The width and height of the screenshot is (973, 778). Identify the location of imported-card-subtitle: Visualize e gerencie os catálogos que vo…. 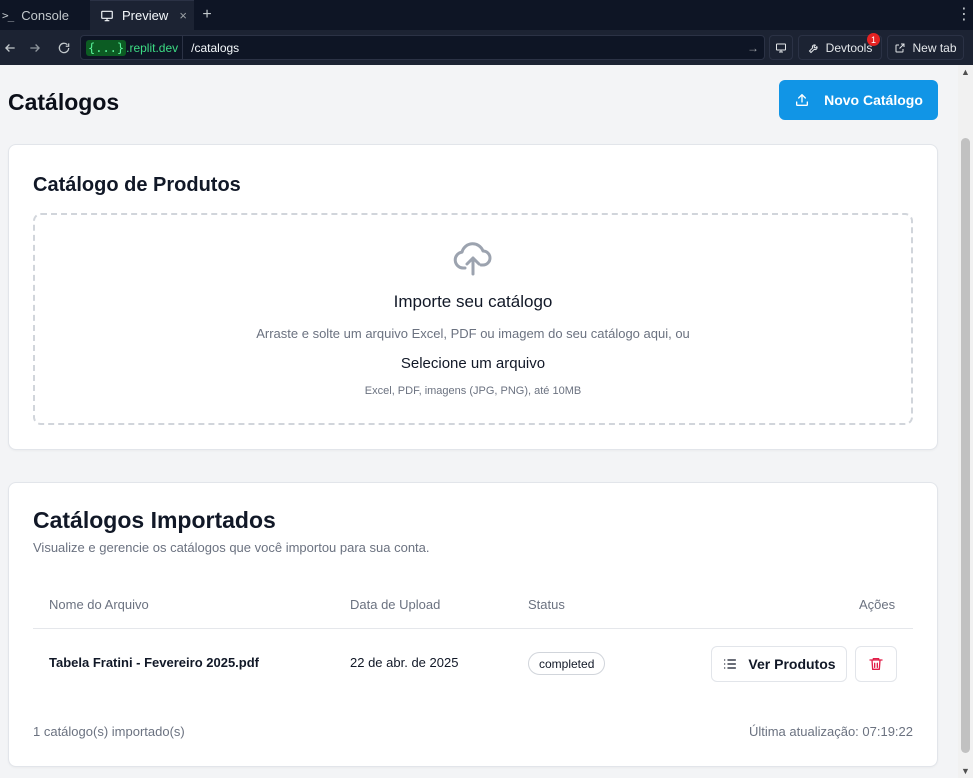
(231, 547).